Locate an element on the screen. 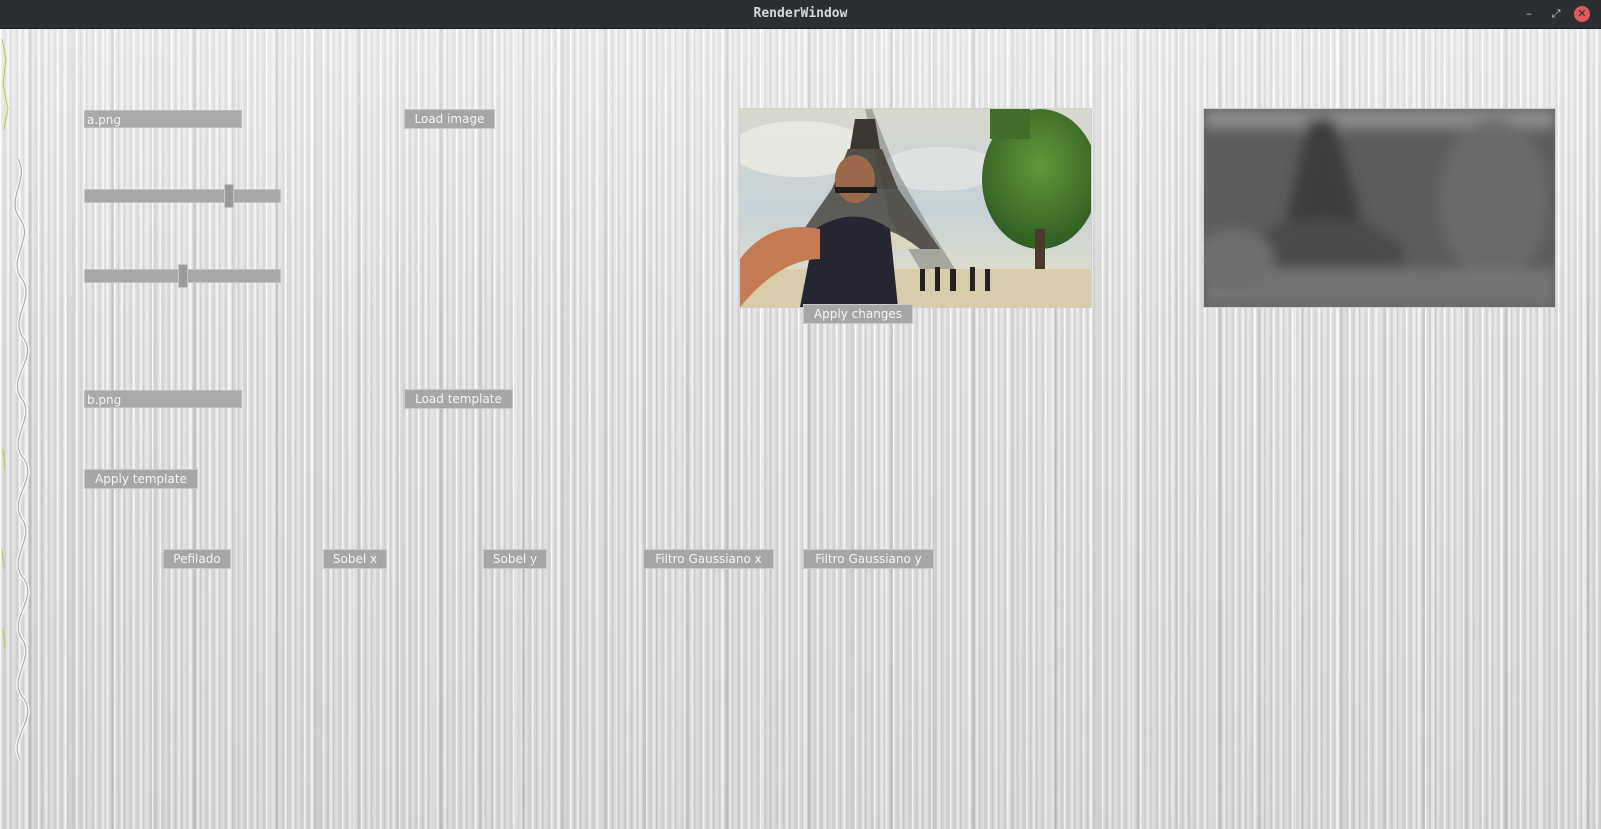 The height and width of the screenshot is (829, 1601). apply-changes-button: Apply changes is located at coordinates (858, 314).